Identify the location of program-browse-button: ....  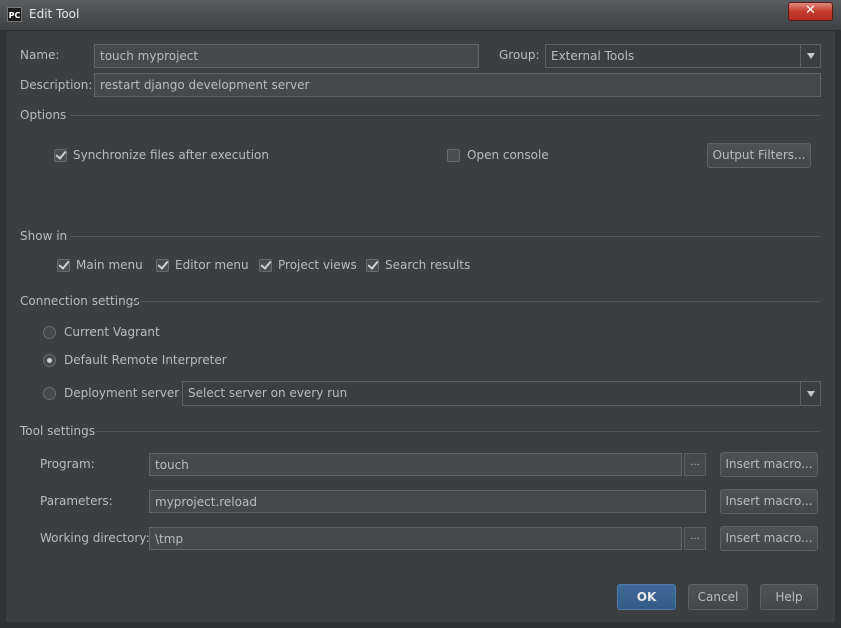
(695, 464).